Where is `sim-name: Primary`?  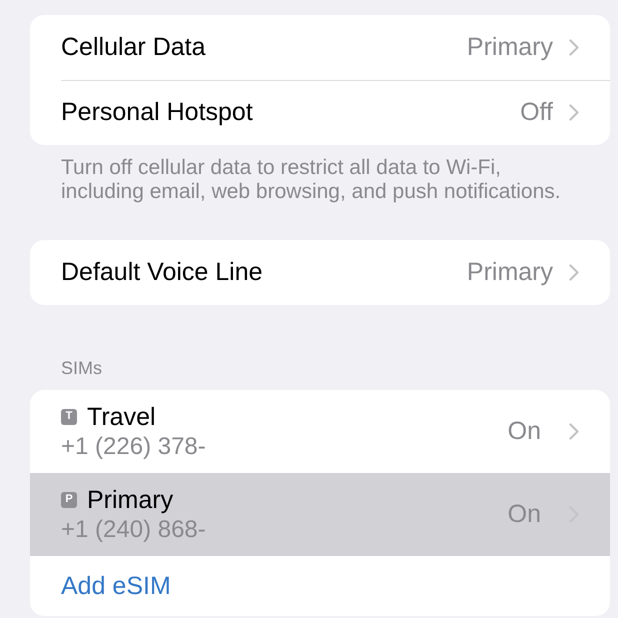
sim-name: Primary is located at coordinates (130, 499).